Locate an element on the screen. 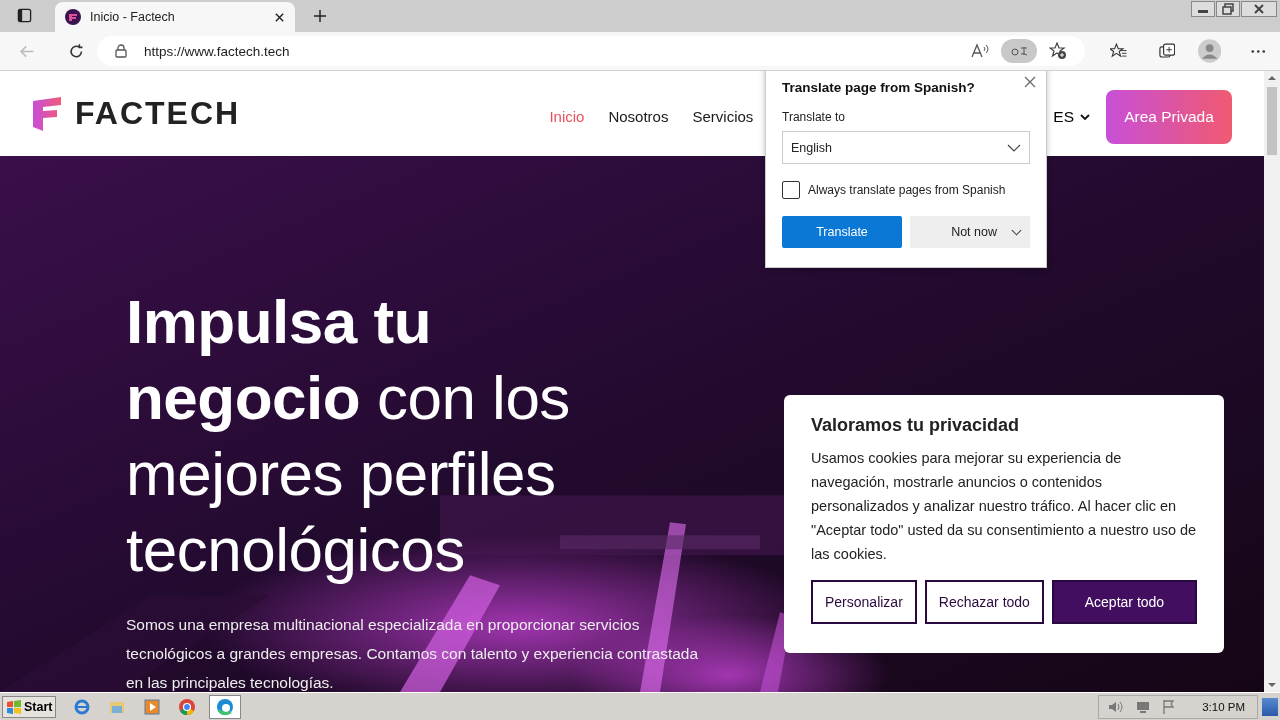 The image size is (1280, 720). collections-icon is located at coordinates (1167, 51).